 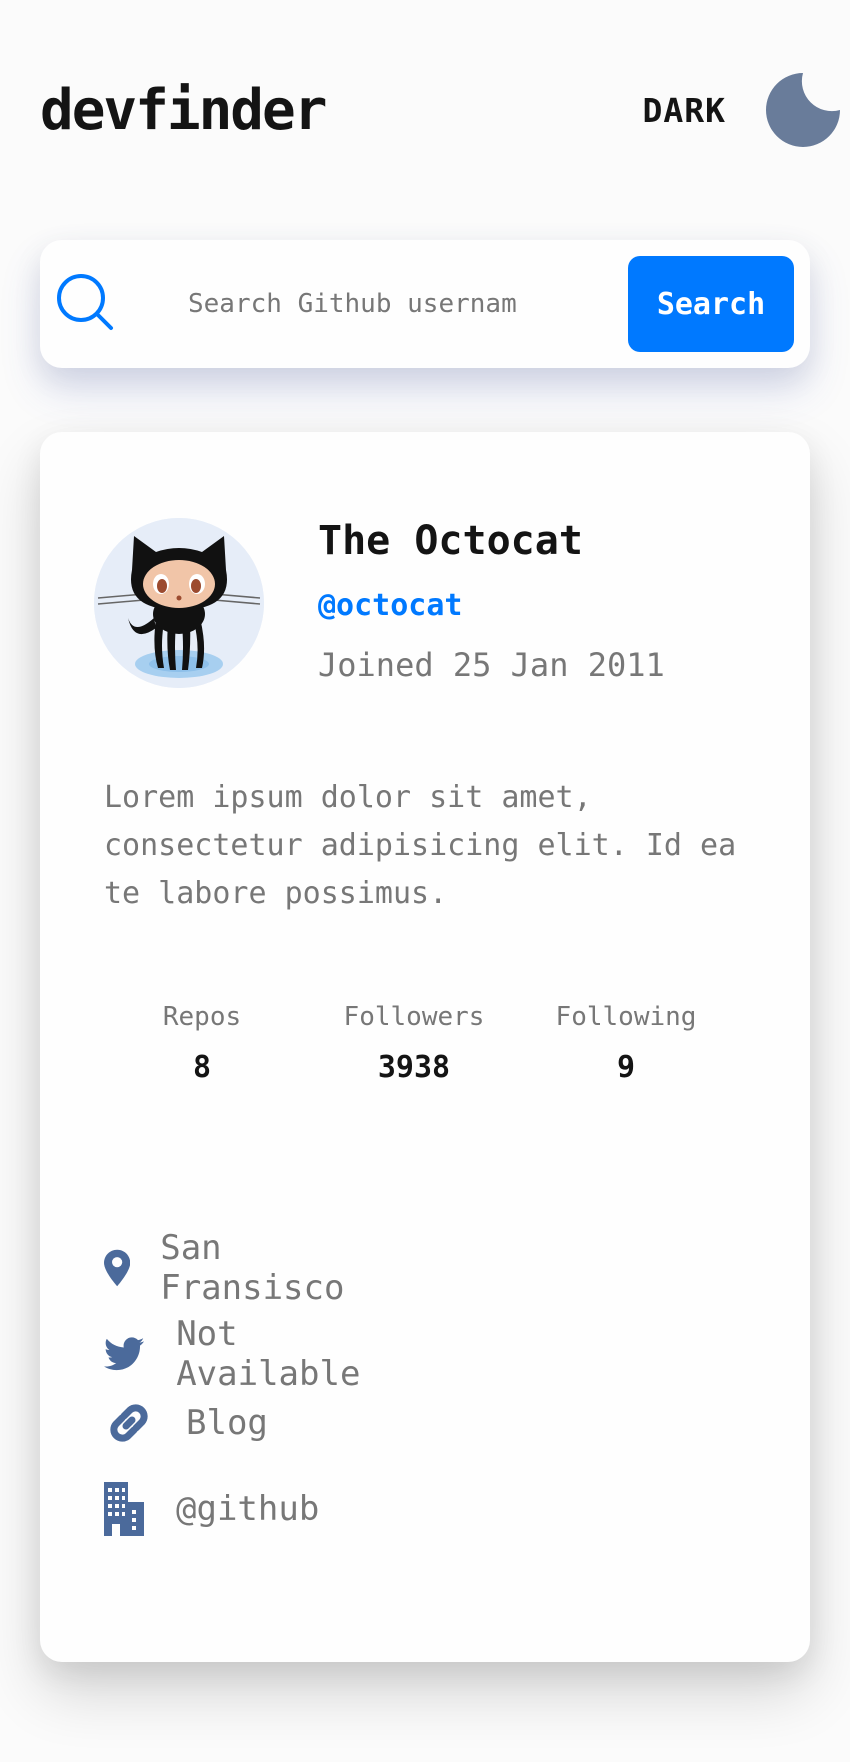 What do you see at coordinates (626, 1067) in the screenshot?
I see `stat-value: 9` at bounding box center [626, 1067].